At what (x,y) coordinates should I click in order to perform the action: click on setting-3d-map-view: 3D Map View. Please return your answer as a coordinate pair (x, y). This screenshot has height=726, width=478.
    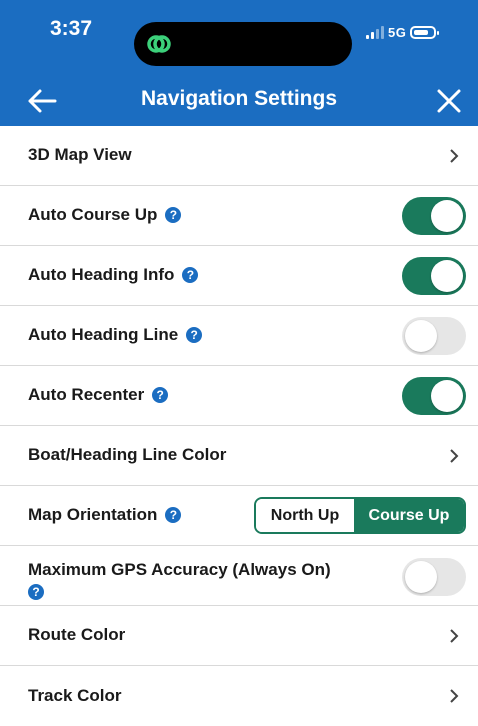
    Looking at the image, I should click on (239, 156).